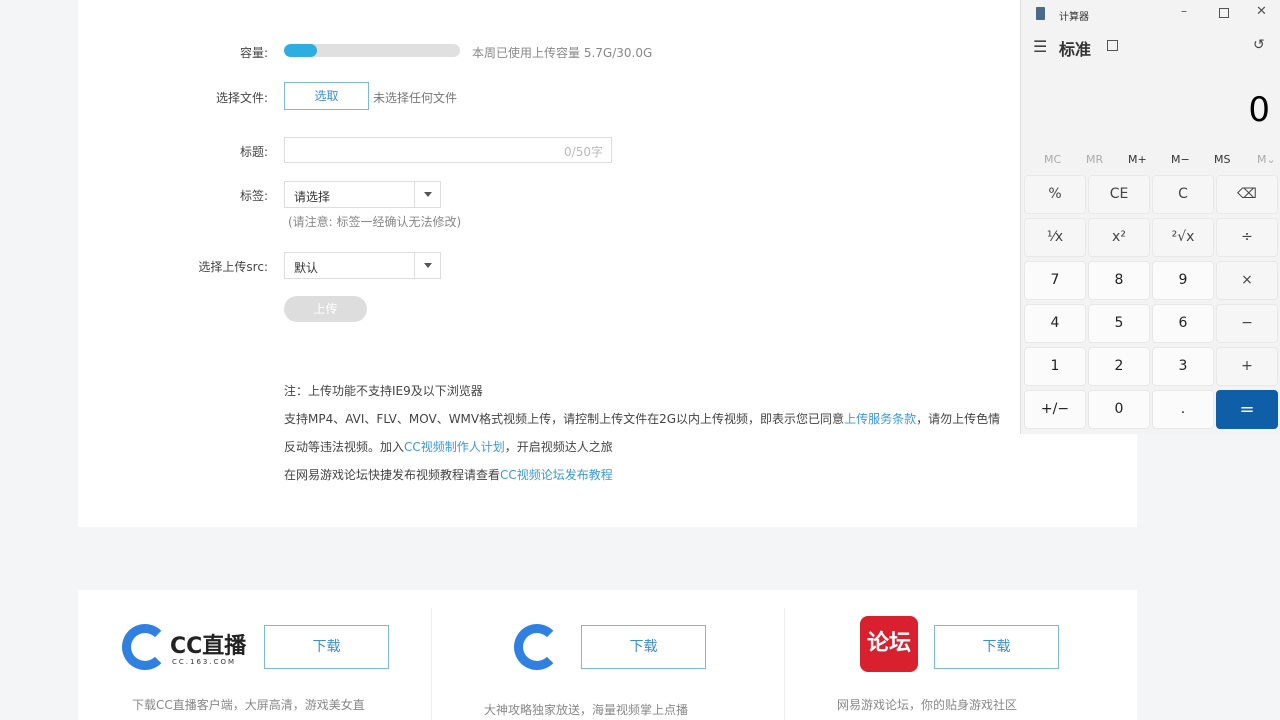  What do you see at coordinates (208, 646) in the screenshot?
I see `cc-logo-text: CC直播` at bounding box center [208, 646].